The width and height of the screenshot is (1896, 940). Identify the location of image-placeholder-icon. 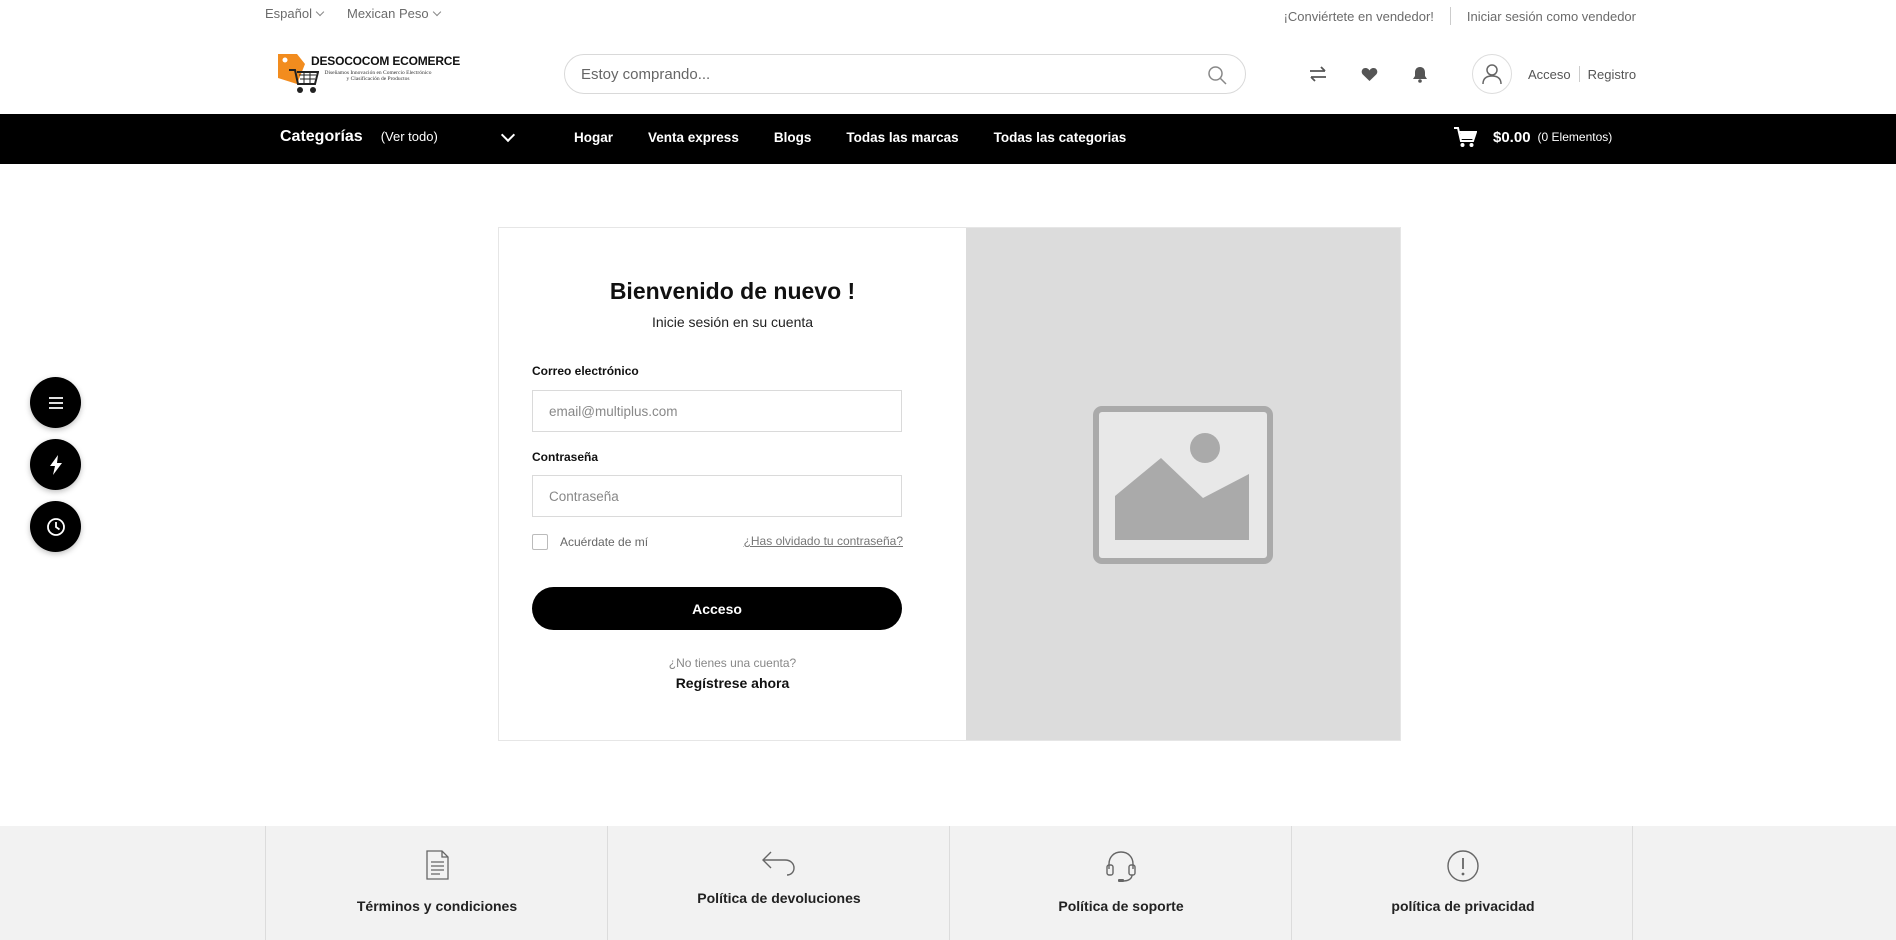
(1183, 485).